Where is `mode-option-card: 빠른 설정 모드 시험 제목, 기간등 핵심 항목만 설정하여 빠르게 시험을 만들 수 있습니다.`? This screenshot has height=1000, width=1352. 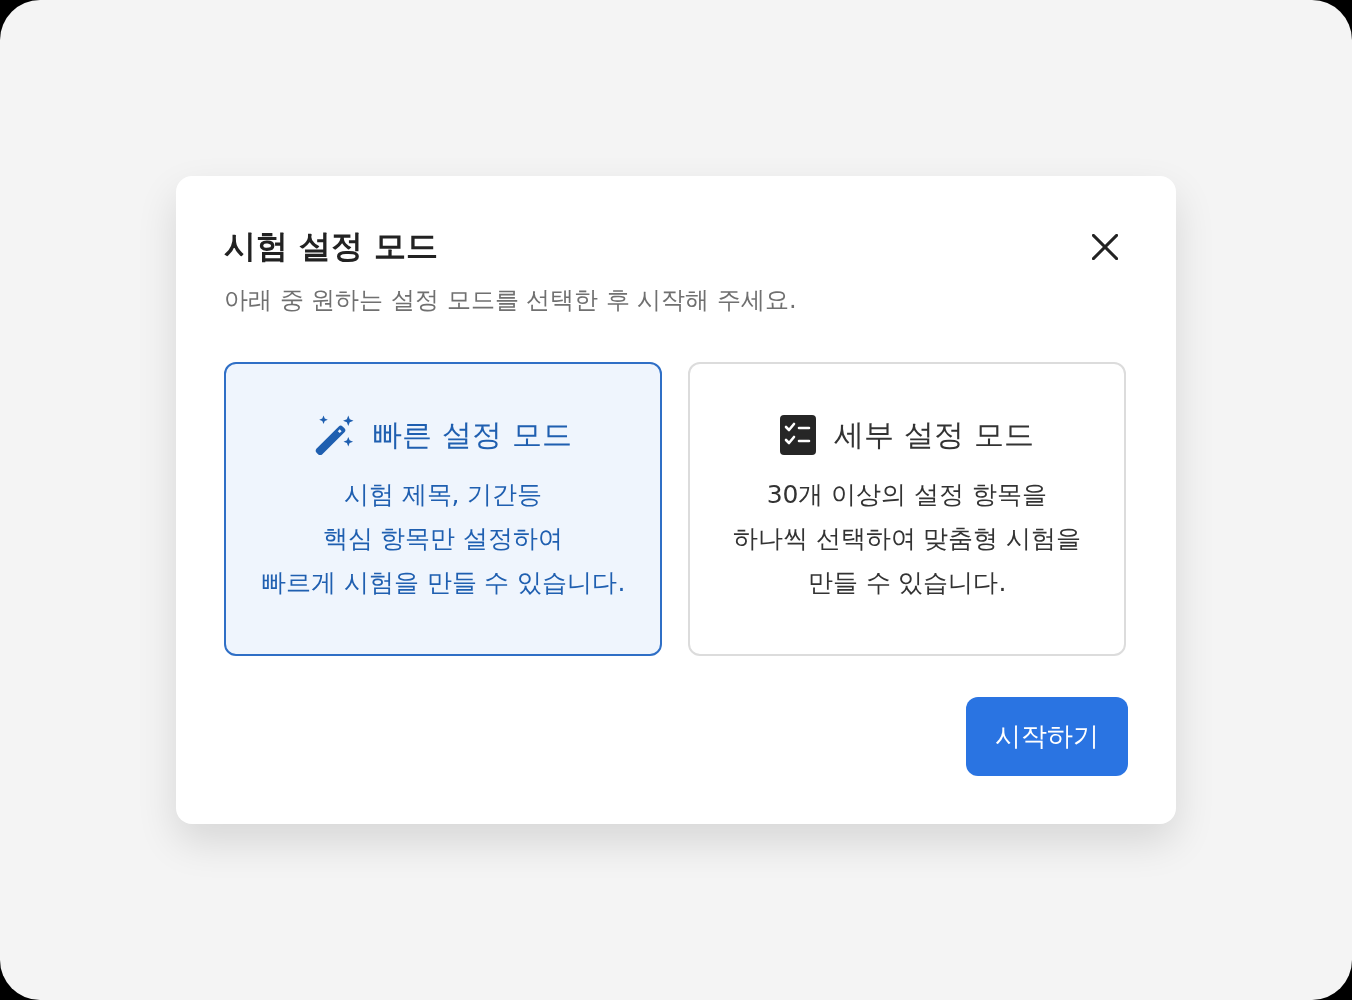
mode-option-card: 빠른 설정 모드 시험 제목, 기간등 핵심 항목만 설정하여 빠르게 시험을 만들 수 있습니다. is located at coordinates (443, 509).